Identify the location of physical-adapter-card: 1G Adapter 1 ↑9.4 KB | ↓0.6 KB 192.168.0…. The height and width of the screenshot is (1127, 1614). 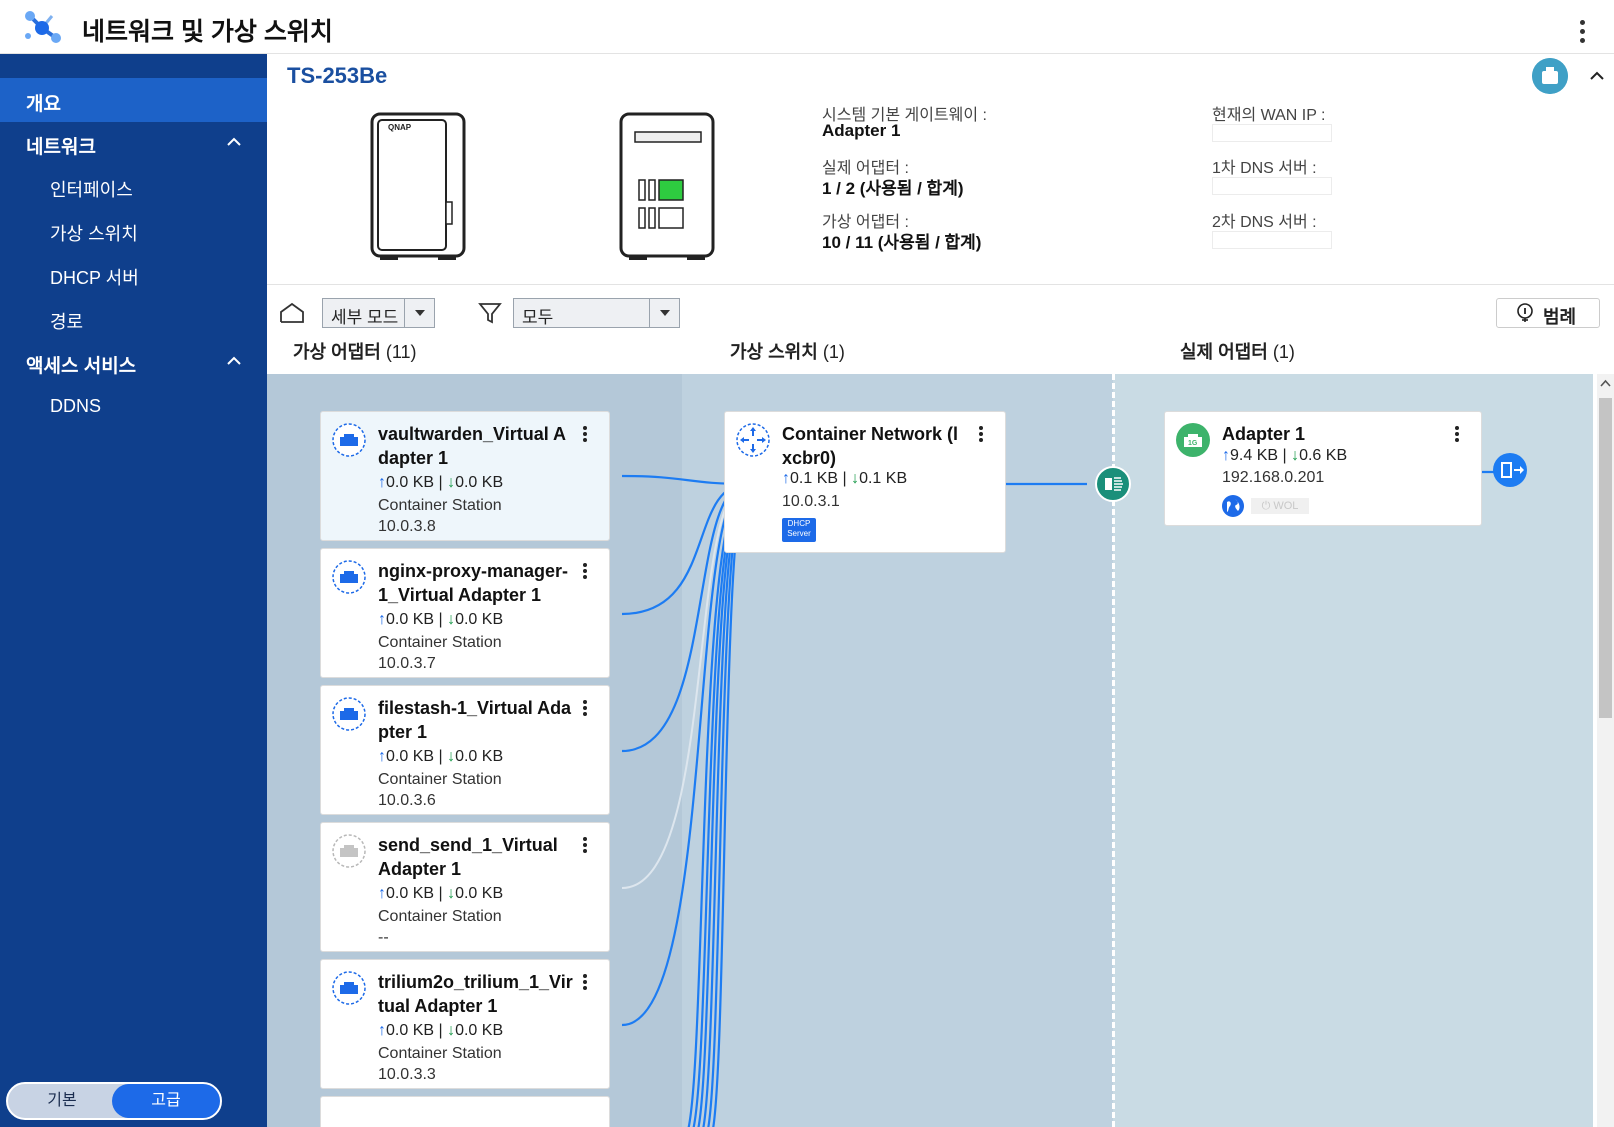
(1323, 468).